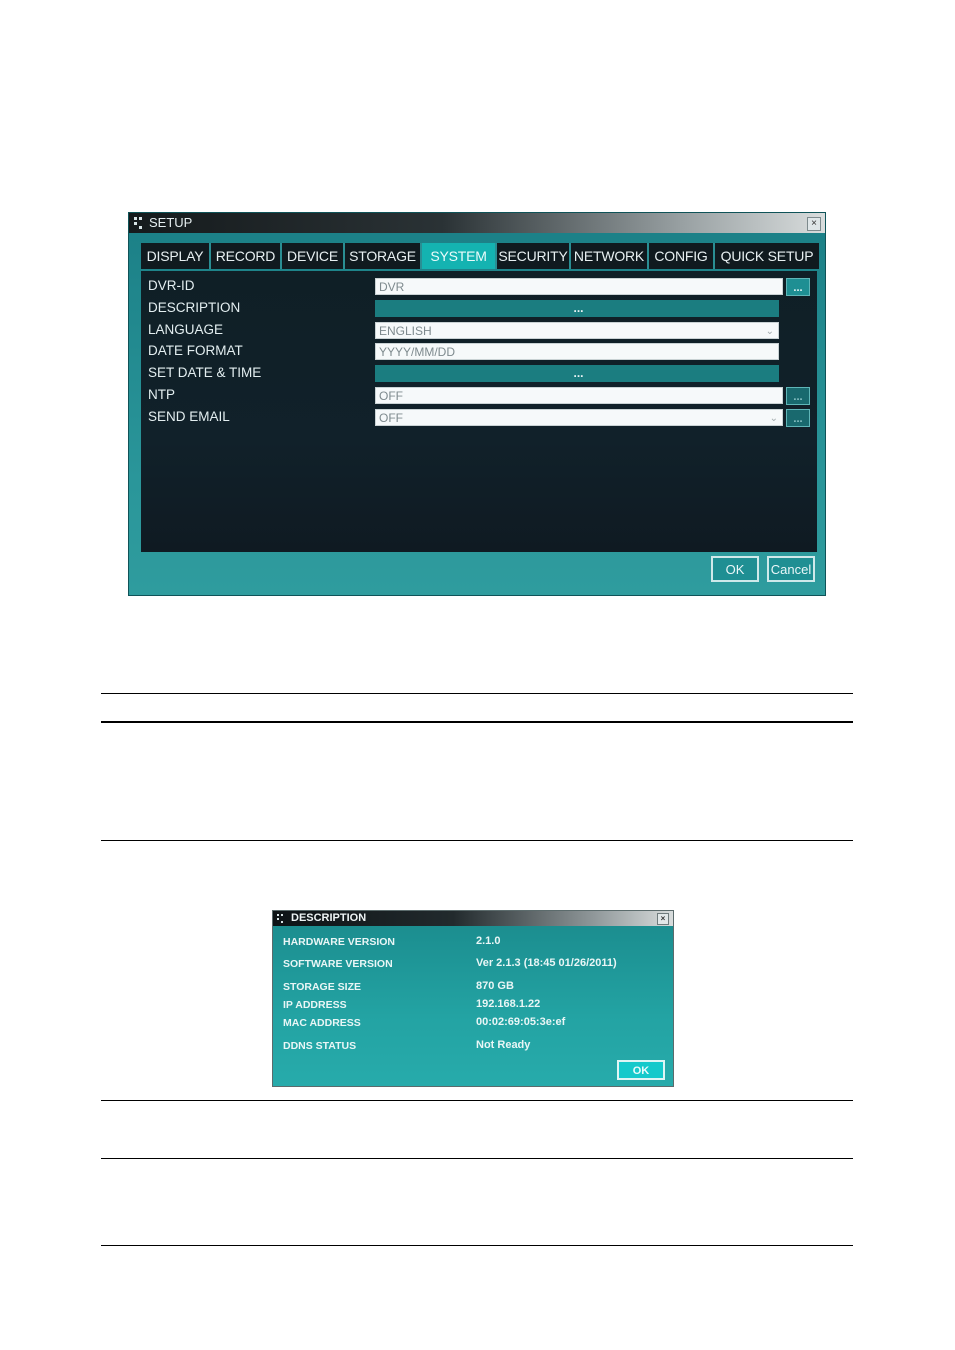  What do you see at coordinates (322, 1023) in the screenshot?
I see `mac-address-label: MAC ADDRESS` at bounding box center [322, 1023].